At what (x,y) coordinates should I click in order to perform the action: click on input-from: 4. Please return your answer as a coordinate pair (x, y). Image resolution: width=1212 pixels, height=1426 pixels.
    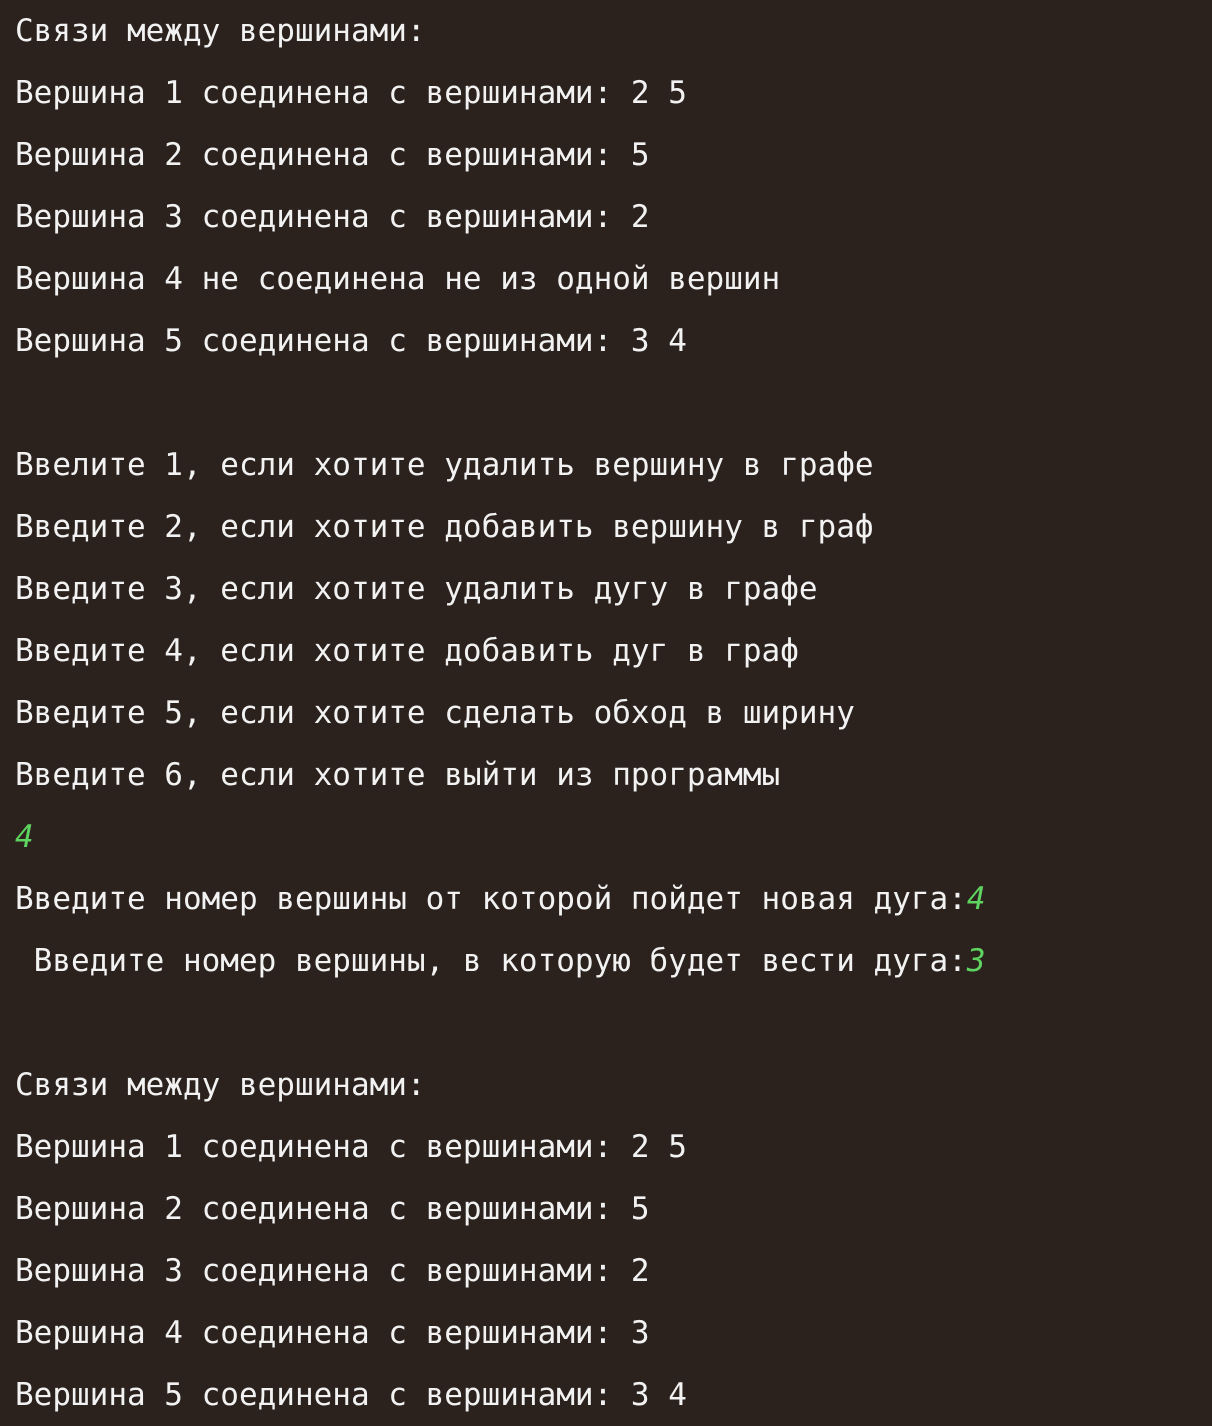
    Looking at the image, I should click on (976, 899).